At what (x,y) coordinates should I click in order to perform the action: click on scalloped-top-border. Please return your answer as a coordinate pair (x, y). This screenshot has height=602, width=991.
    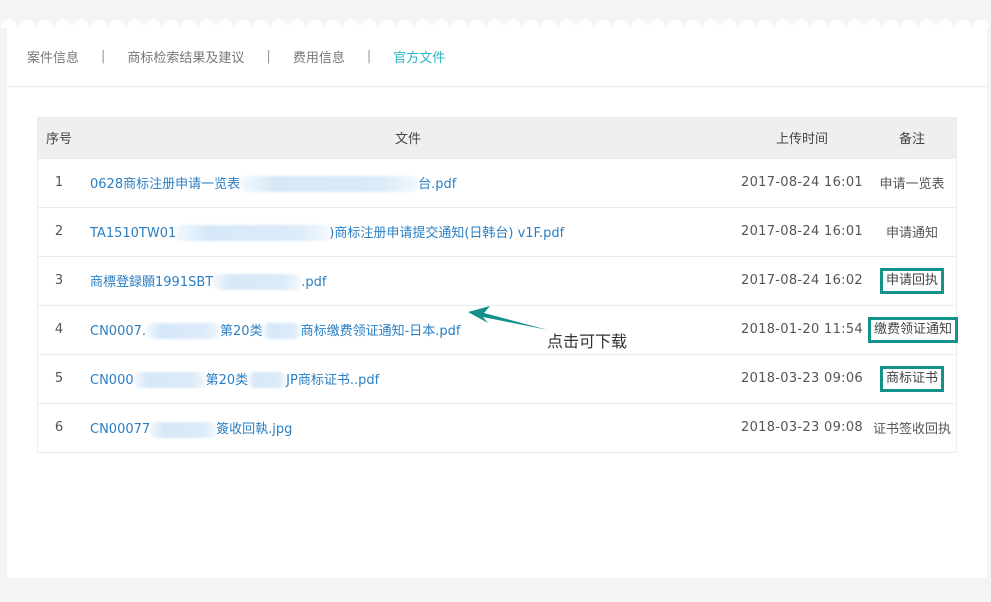
    Looking at the image, I should click on (495, 14).